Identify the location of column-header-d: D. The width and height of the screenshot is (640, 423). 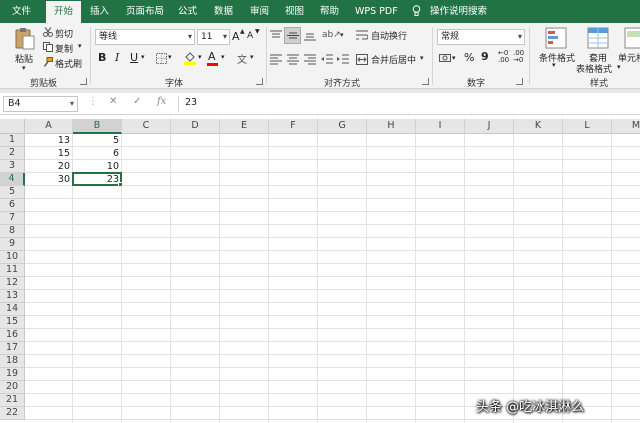
(195, 126).